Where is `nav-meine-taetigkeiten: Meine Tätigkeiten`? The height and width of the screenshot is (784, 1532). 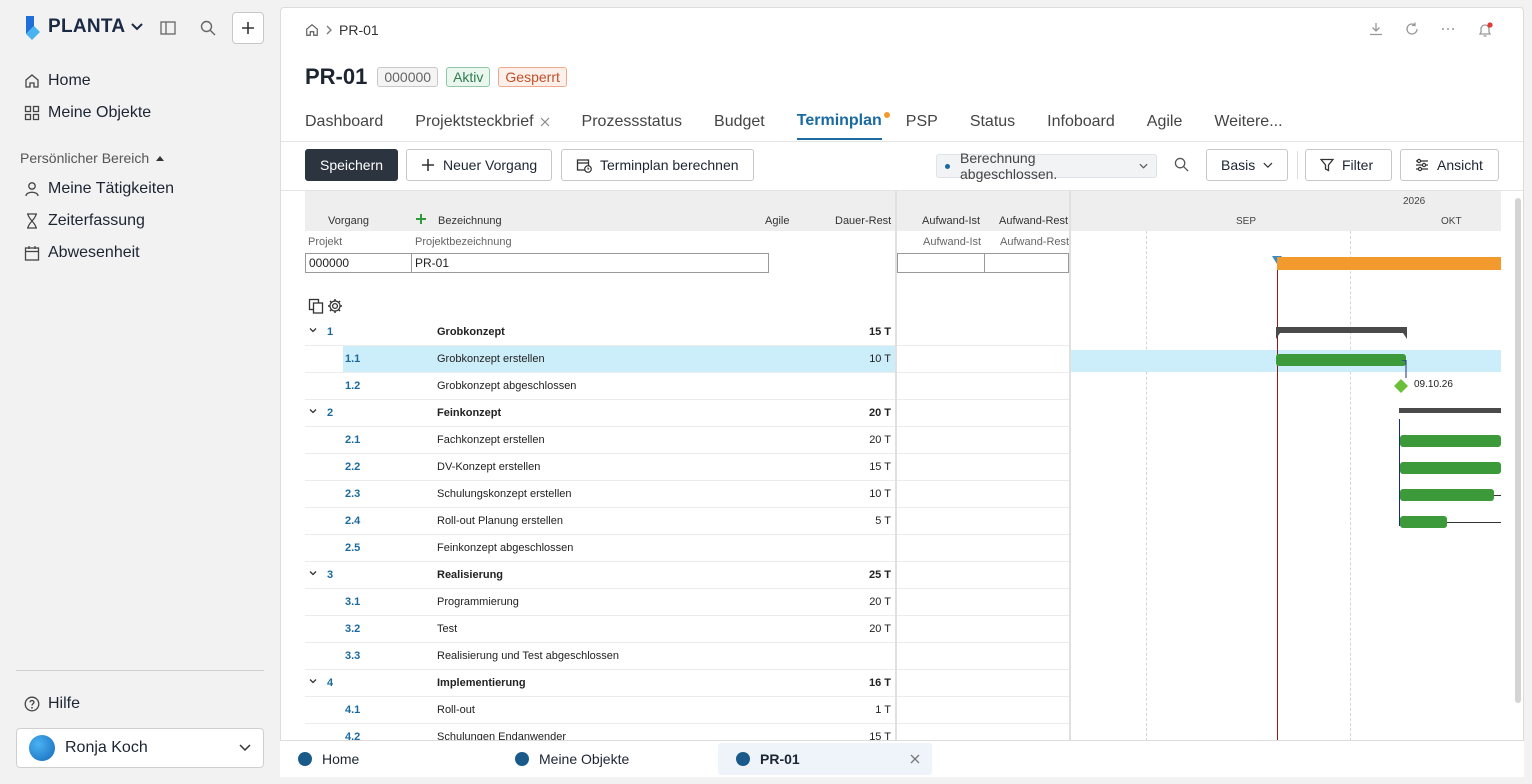
nav-meine-taetigkeiten: Meine Tätigkeiten is located at coordinates (99, 189).